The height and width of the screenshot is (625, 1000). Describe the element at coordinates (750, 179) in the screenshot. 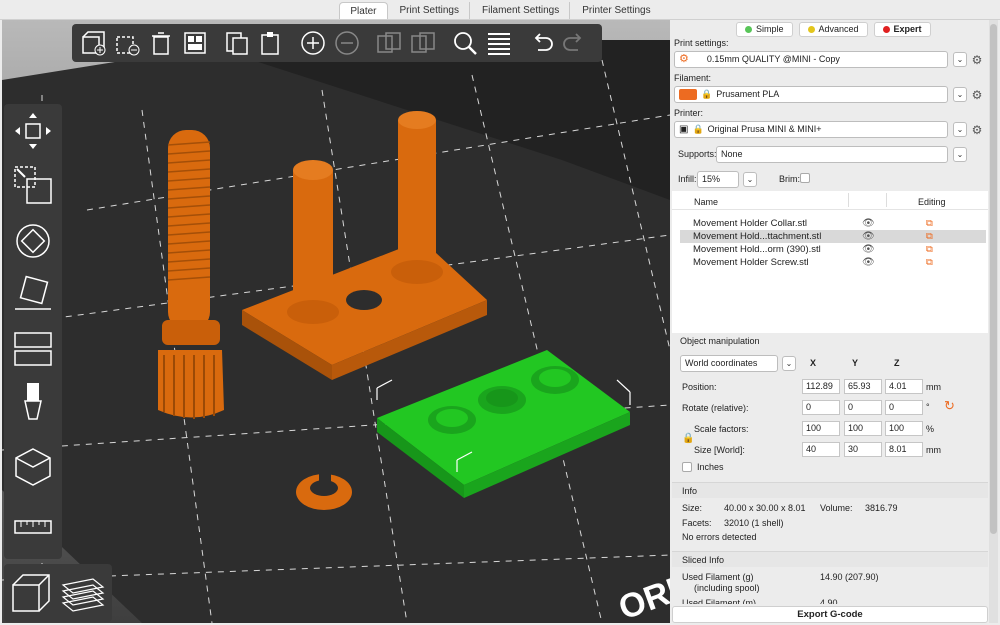

I see `infill-dropdown-icon: ⌄` at that location.